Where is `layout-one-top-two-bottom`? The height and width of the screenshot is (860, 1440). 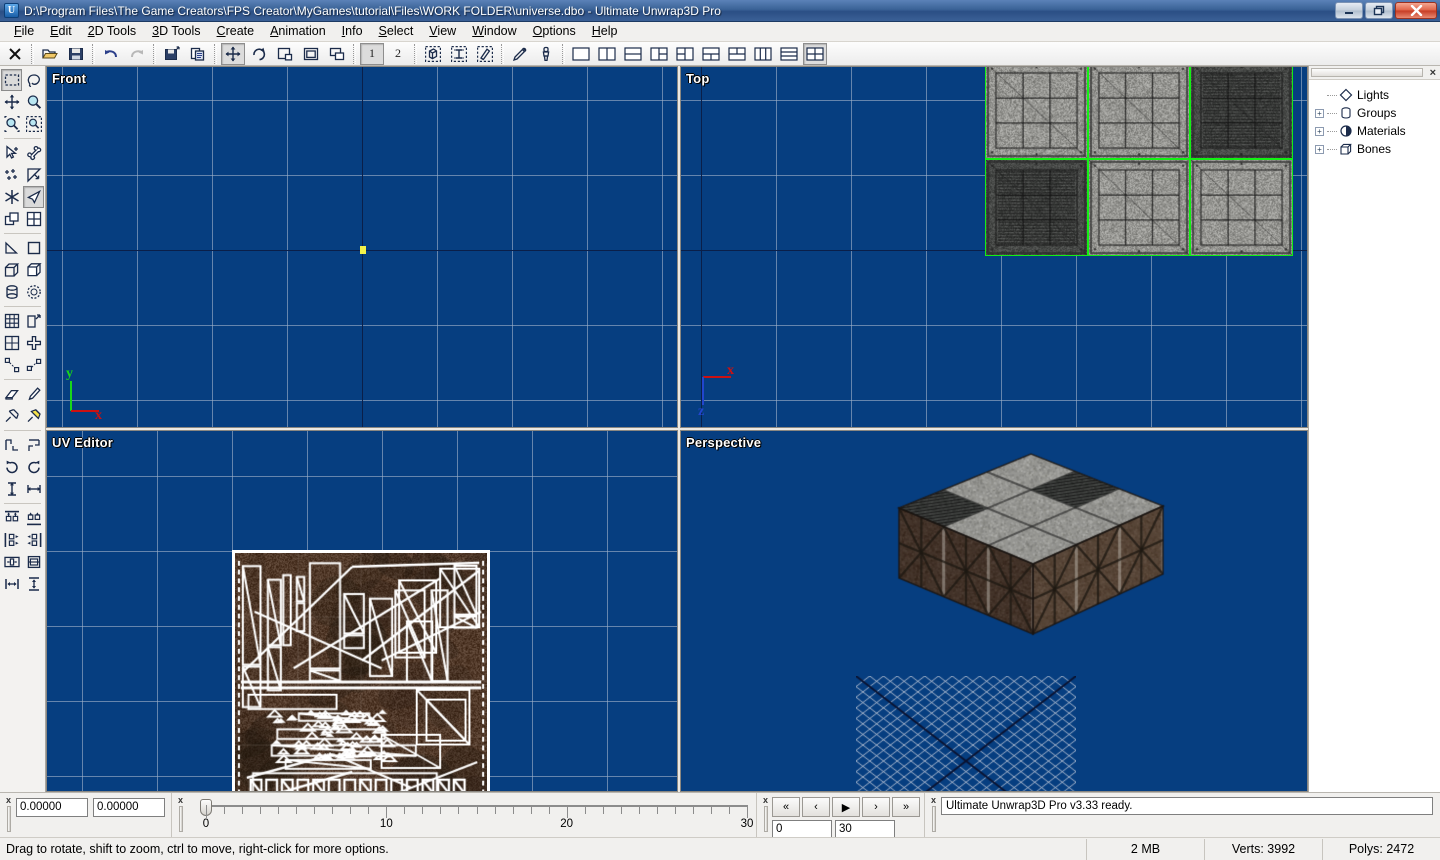
layout-one-top-two-bottom is located at coordinates (711, 54).